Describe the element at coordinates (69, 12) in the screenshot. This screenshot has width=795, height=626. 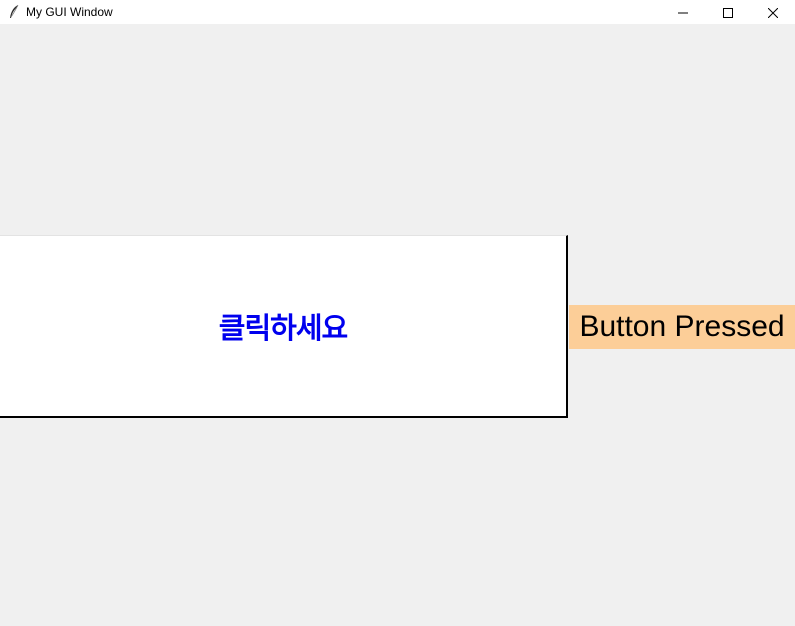
I see `window-title: My GUI Window` at that location.